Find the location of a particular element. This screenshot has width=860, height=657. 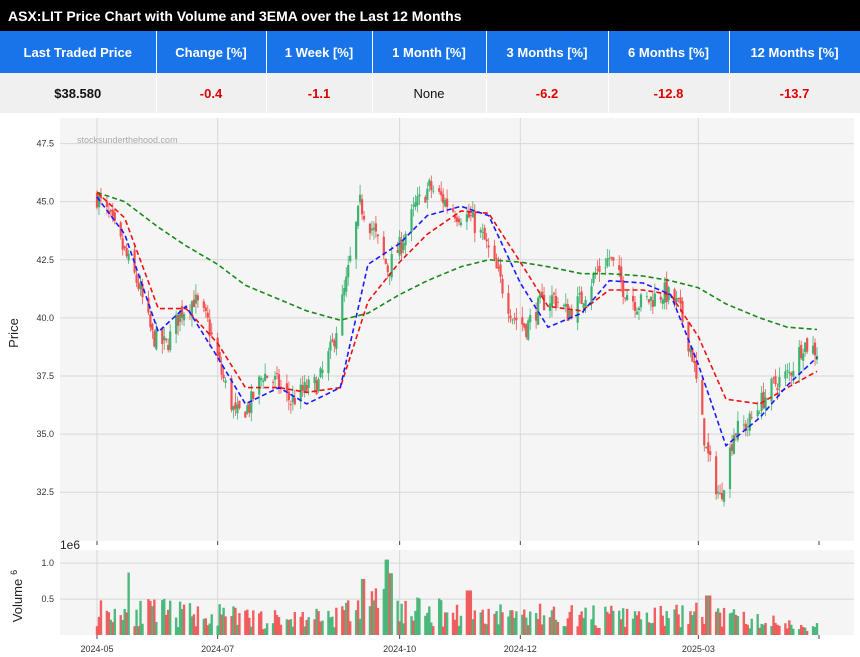

x-tick-label: 2024-10 is located at coordinates (399, 649).